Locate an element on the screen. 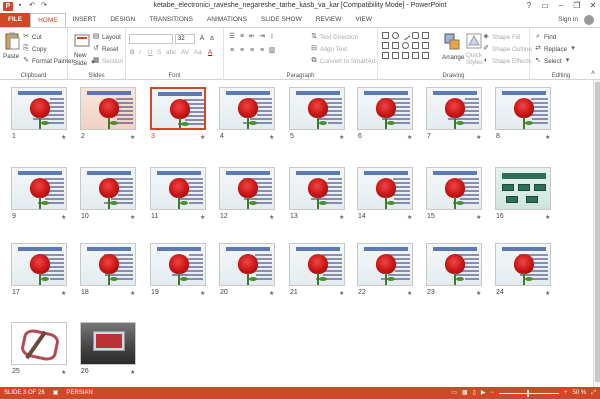  find-button: ⌕ Find is located at coordinates (545, 37).